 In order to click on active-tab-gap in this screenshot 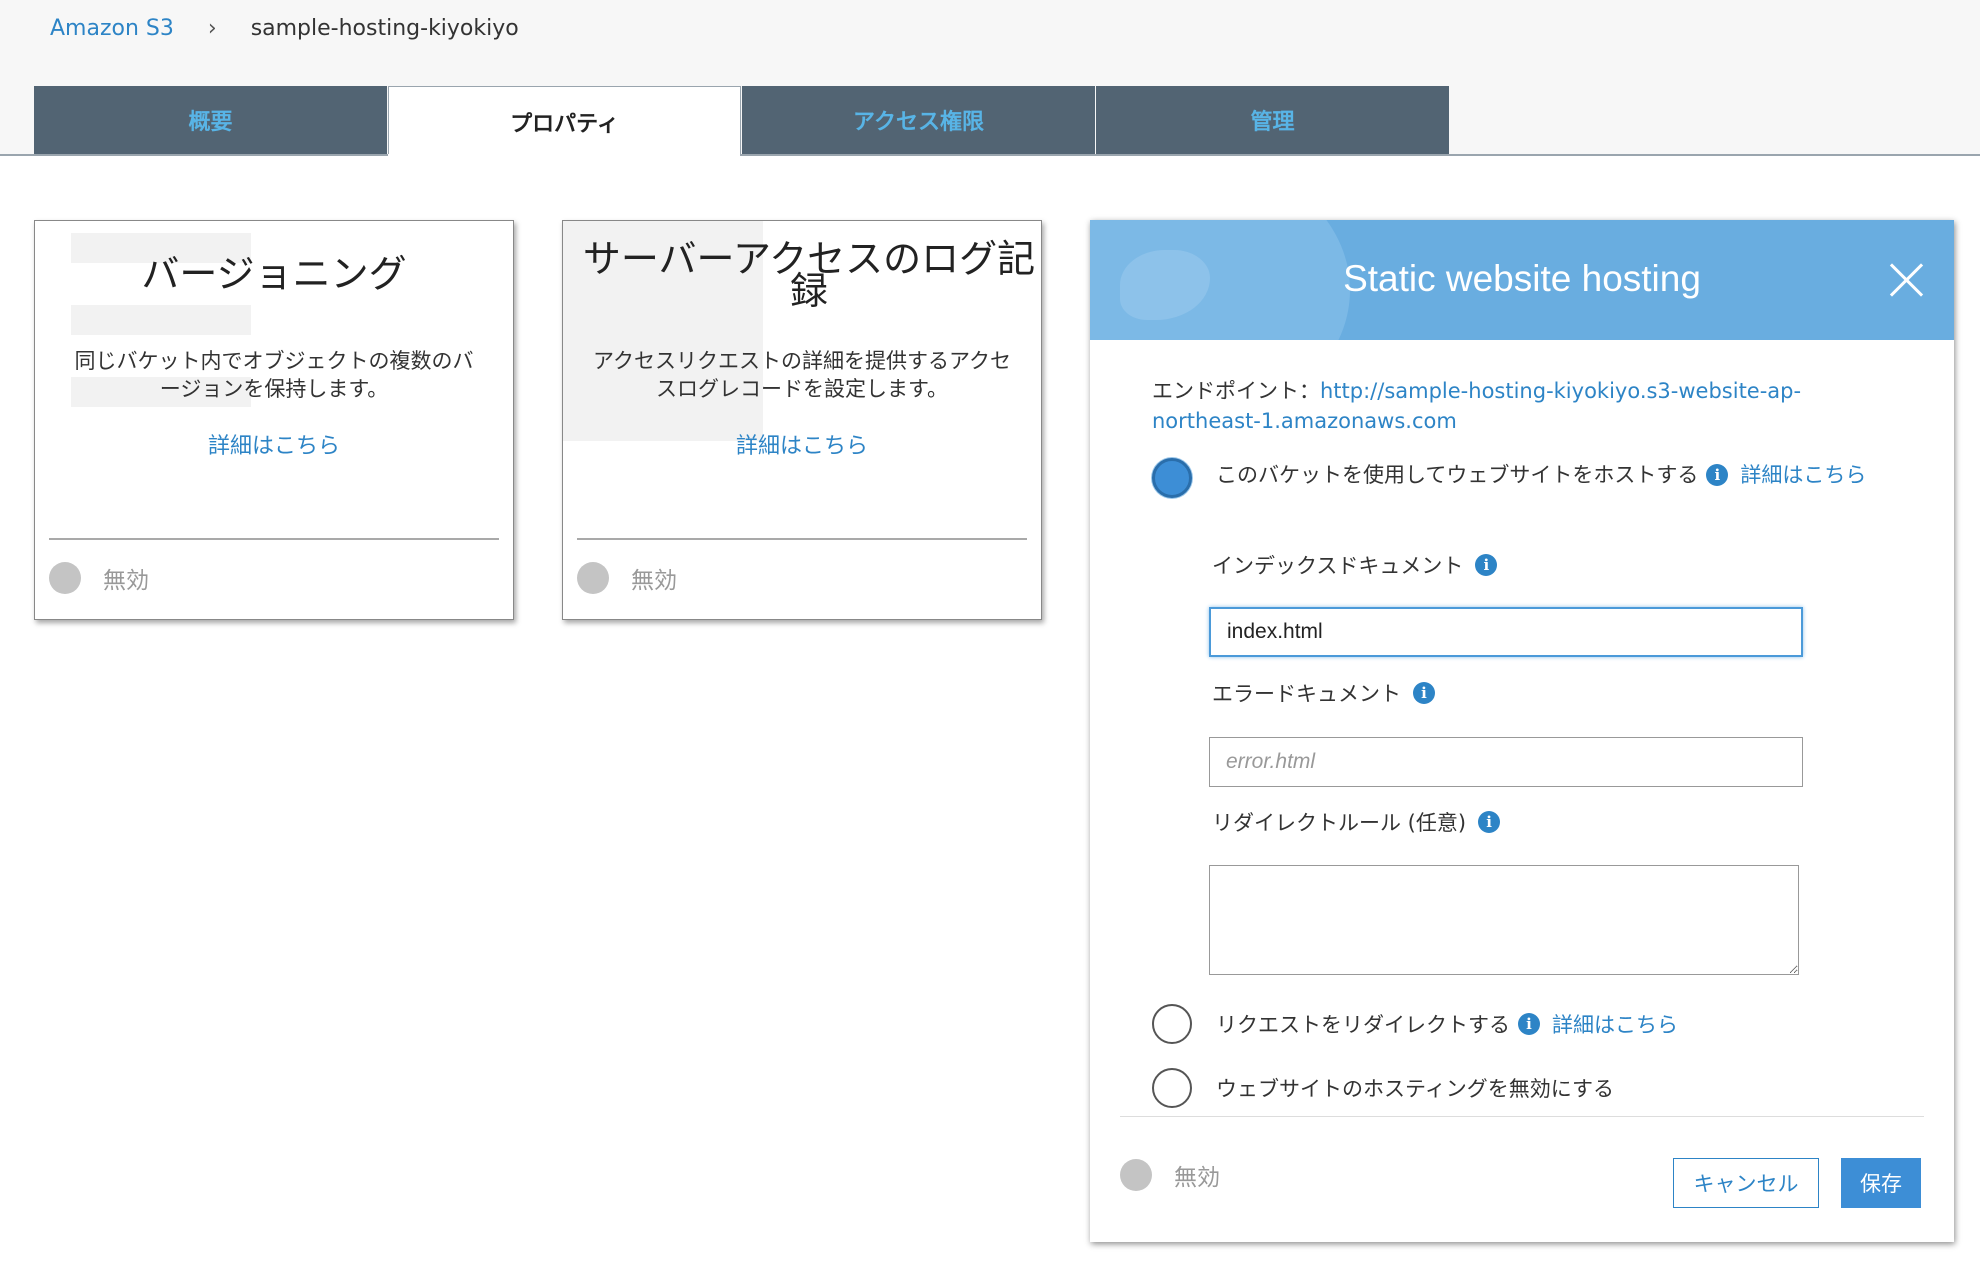, I will do `click(562, 155)`.